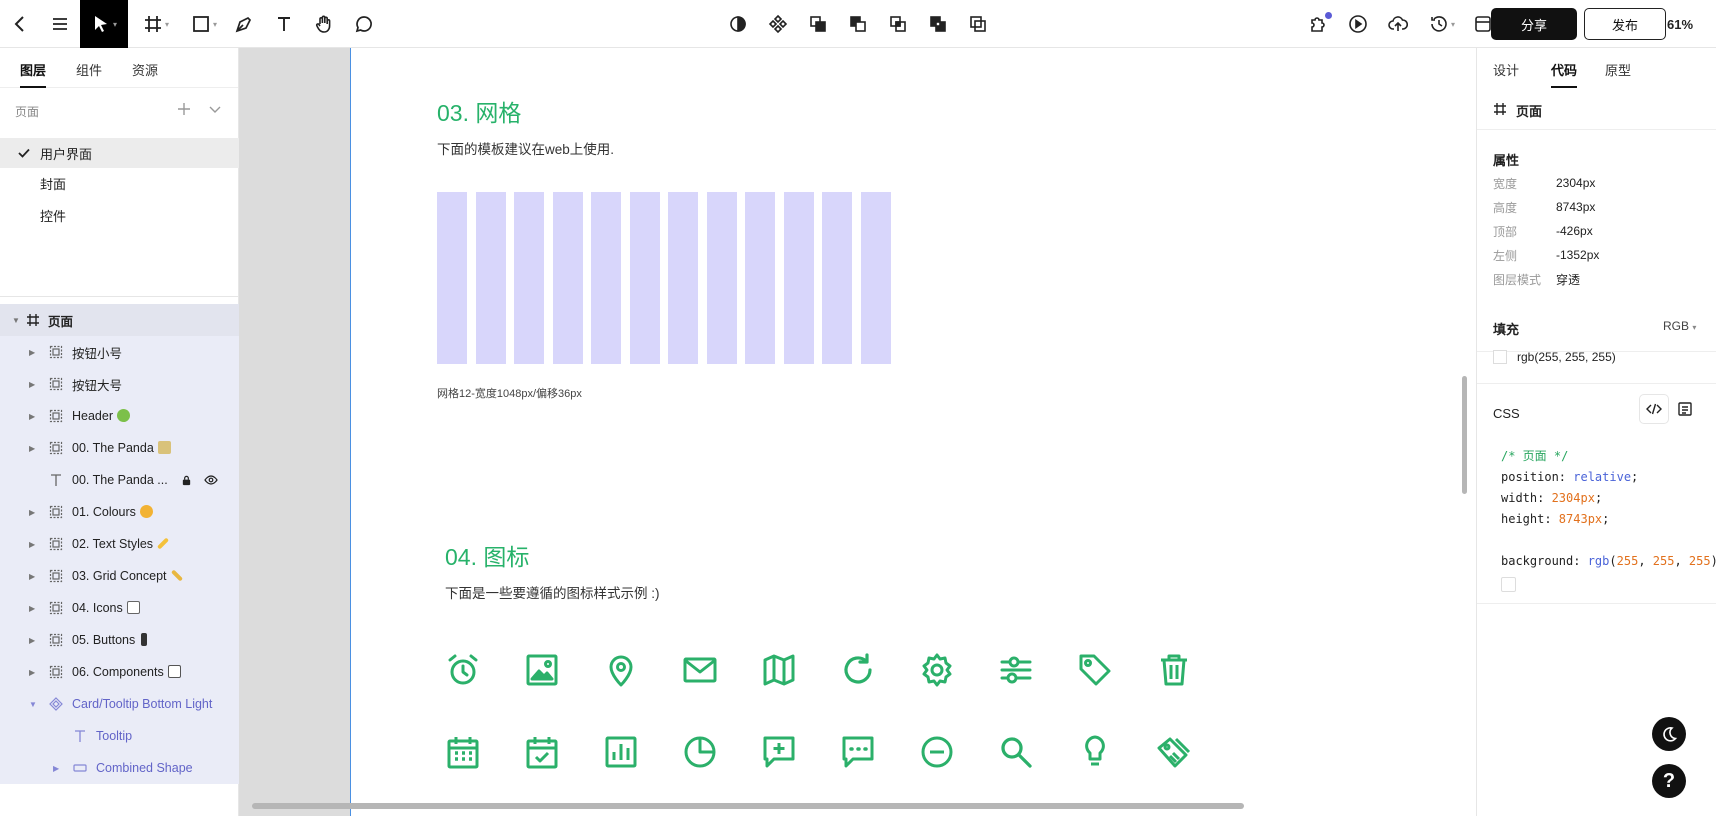  I want to click on plugins-icon, so click(1318, 24).